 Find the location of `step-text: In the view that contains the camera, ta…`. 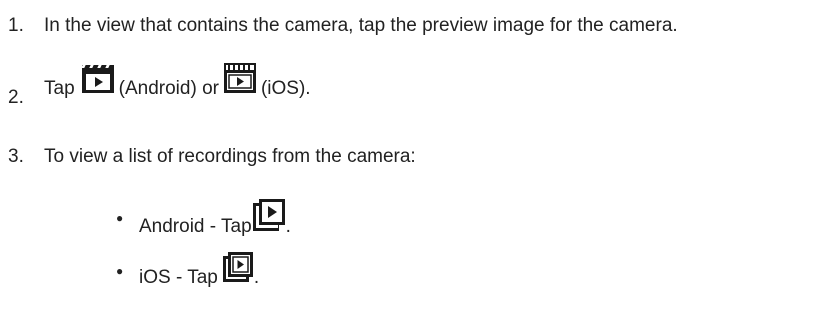

step-text: In the view that contains the camera, ta… is located at coordinates (361, 25).